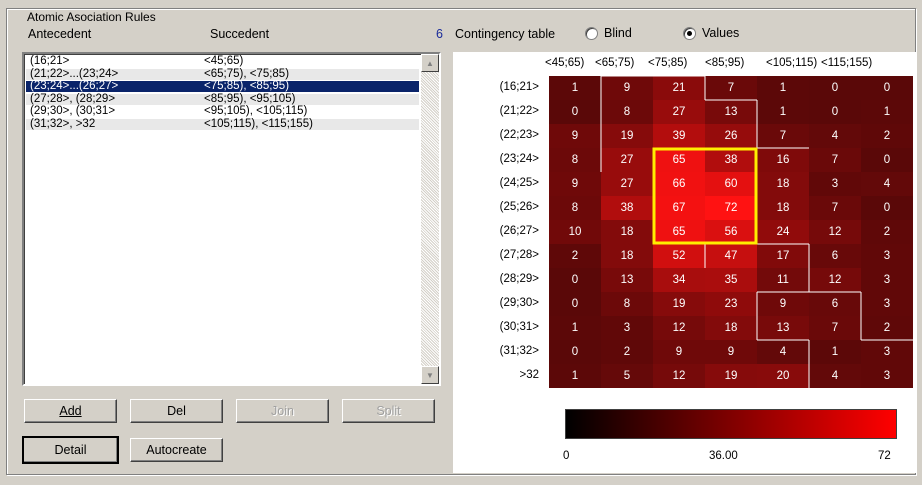 Image resolution: width=922 pixels, height=485 pixels. What do you see at coordinates (430, 375) in the screenshot?
I see `scroll-down-button: ▼` at bounding box center [430, 375].